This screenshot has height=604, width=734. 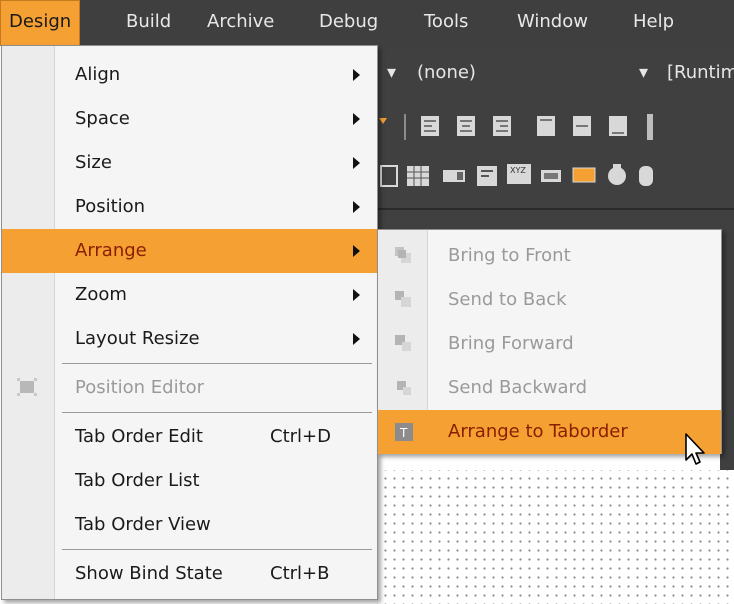 What do you see at coordinates (148, 23) in the screenshot?
I see `menu-build: Build` at bounding box center [148, 23].